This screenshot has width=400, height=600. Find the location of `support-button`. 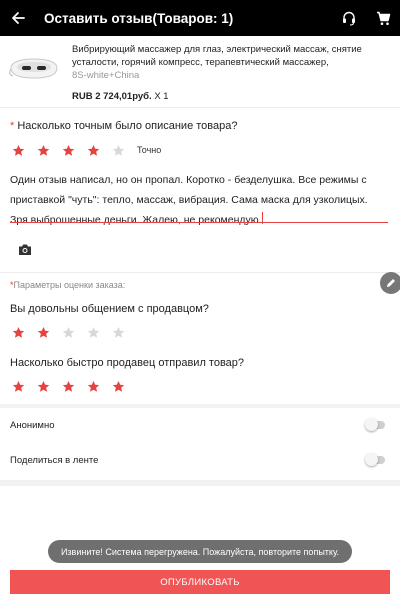

support-button is located at coordinates (349, 18).